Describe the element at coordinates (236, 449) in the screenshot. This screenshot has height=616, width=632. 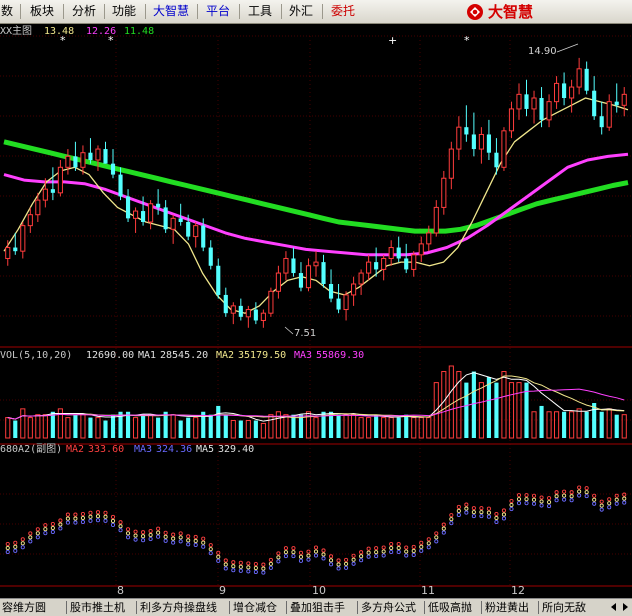
I see `indicator-ma5-value: 329.40` at that location.